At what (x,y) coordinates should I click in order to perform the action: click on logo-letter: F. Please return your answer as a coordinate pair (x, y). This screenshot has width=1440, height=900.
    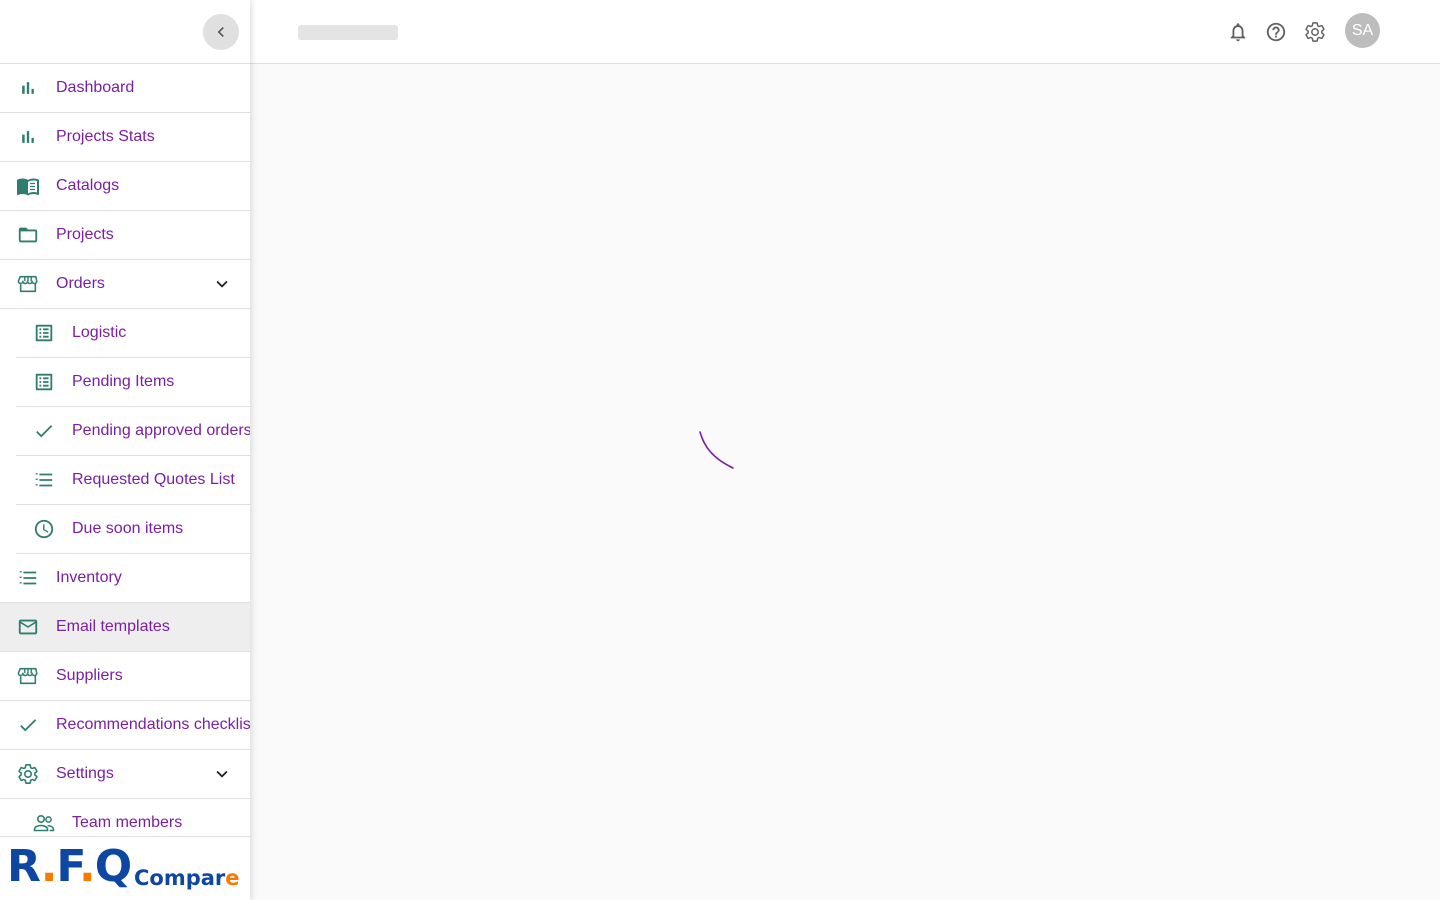
    Looking at the image, I should click on (68, 866).